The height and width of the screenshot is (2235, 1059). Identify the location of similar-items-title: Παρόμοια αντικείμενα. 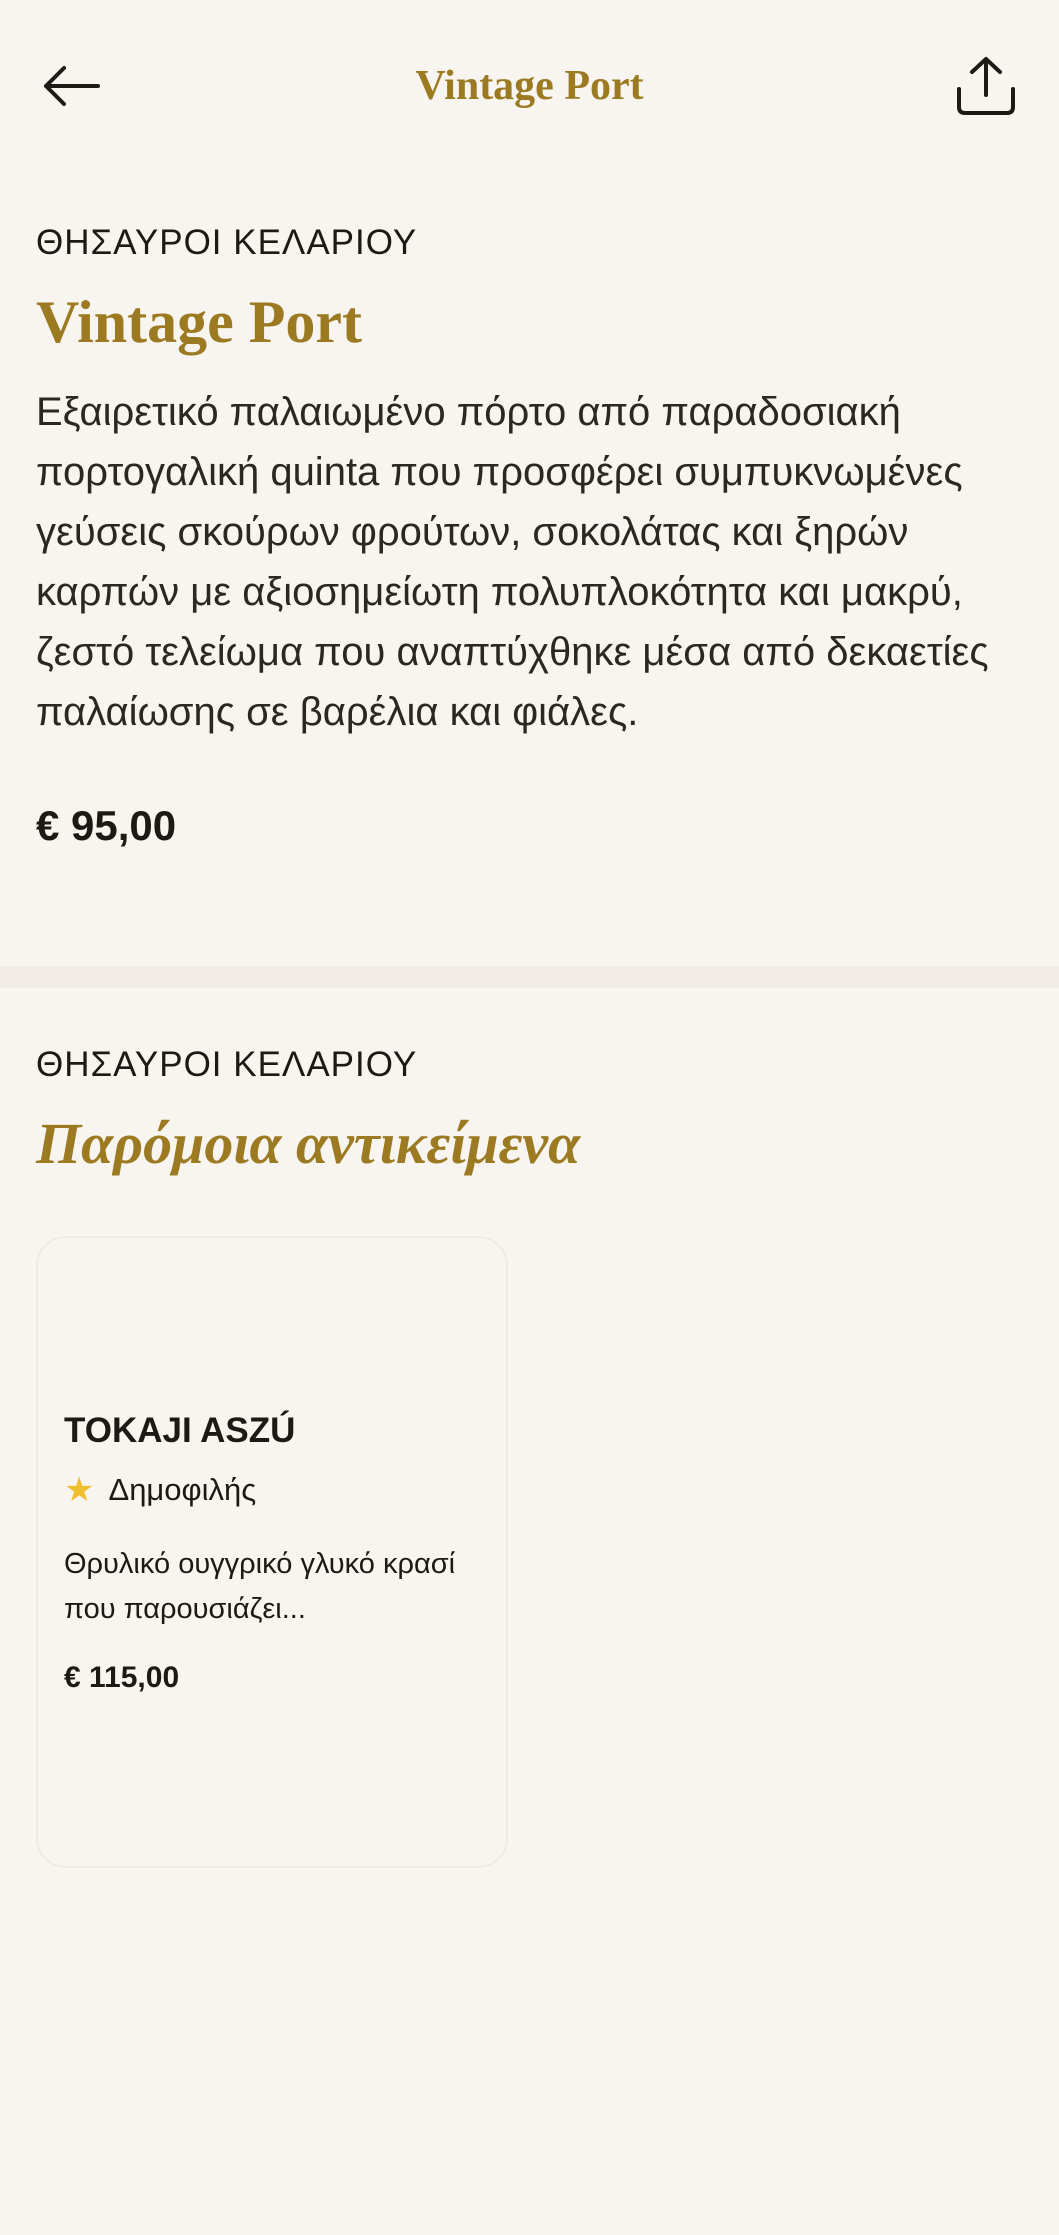
(308, 1143).